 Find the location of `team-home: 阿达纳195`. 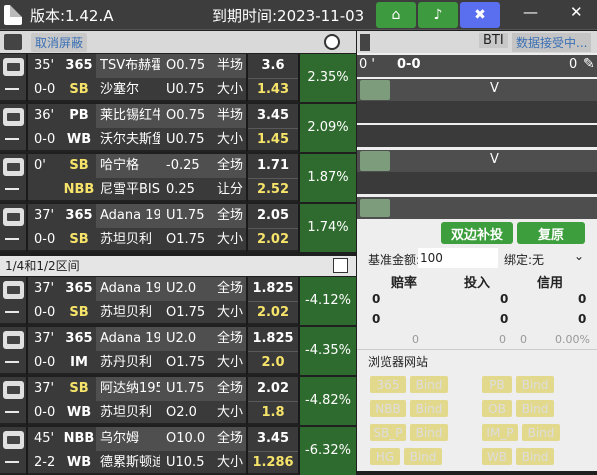

team-home: 阿达纳195 is located at coordinates (130, 388).